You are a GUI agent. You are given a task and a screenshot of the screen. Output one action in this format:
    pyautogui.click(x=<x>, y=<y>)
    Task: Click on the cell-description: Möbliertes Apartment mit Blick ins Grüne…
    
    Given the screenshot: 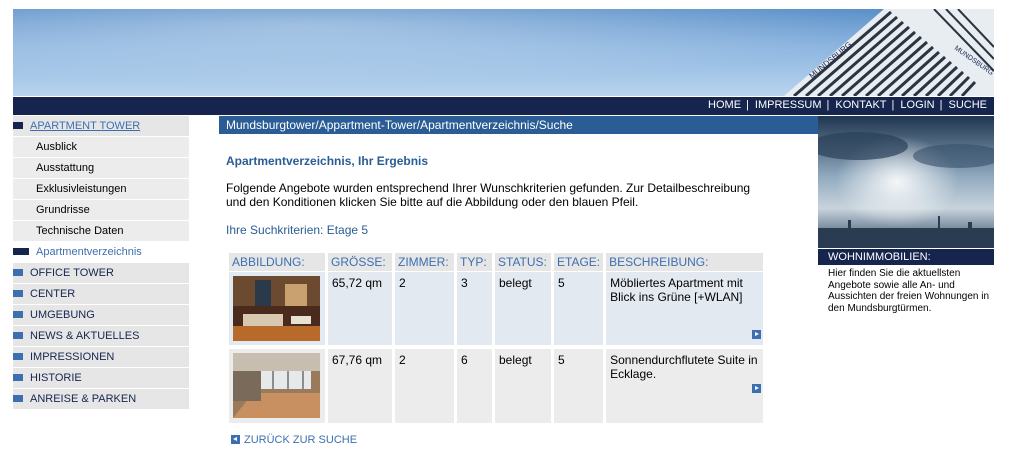 What is the action you would take?
    pyautogui.click(x=685, y=308)
    